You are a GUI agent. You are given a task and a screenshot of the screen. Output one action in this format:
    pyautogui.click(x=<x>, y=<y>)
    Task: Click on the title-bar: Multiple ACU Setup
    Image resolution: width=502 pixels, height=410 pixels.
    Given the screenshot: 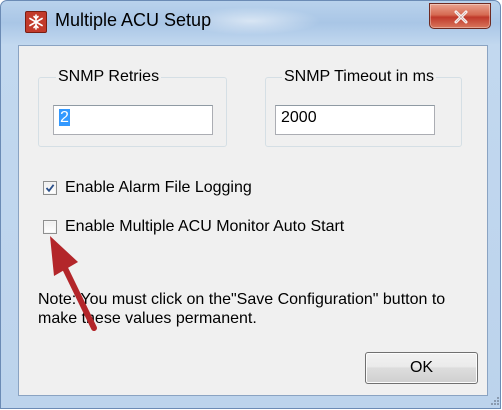 What is the action you would take?
    pyautogui.click(x=250, y=21)
    